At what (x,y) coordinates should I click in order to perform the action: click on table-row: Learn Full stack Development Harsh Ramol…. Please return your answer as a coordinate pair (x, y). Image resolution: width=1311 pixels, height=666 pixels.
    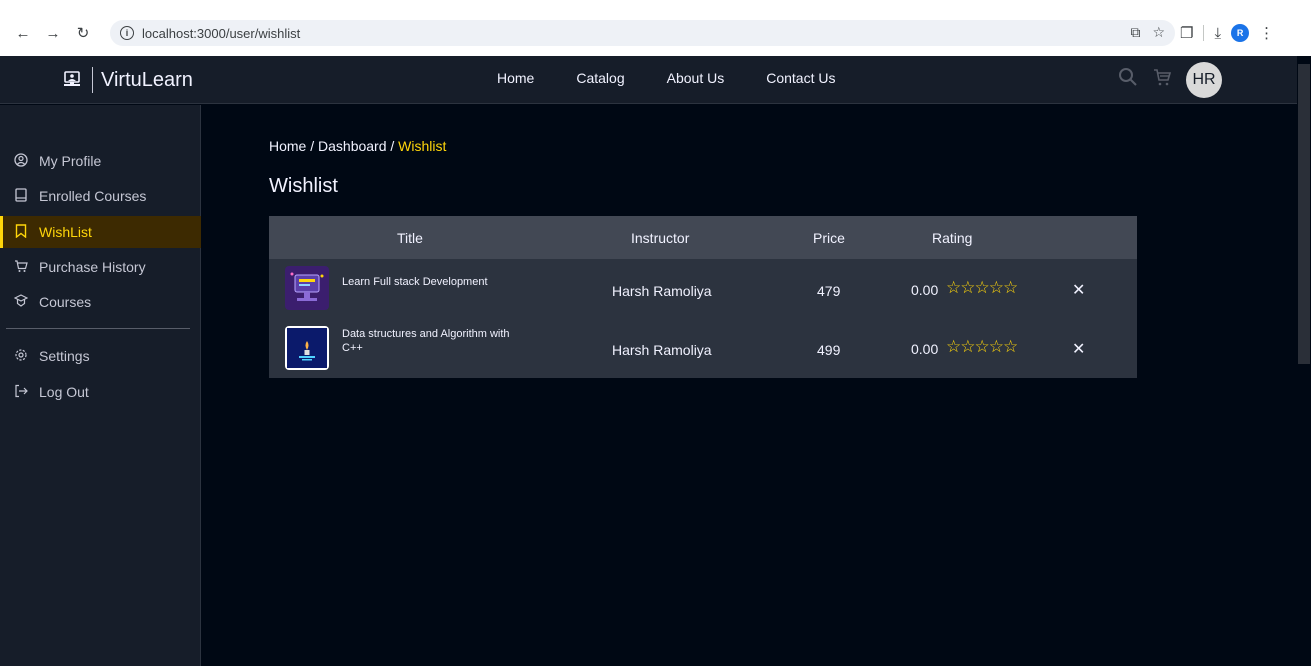
    Looking at the image, I should click on (703, 289).